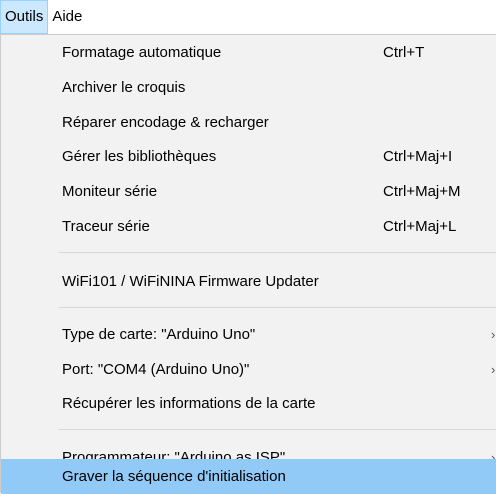 This screenshot has width=496, height=494. I want to click on menu-item-label: WiFi101 / WiFiNINA Firmware Updater, so click(190, 281).